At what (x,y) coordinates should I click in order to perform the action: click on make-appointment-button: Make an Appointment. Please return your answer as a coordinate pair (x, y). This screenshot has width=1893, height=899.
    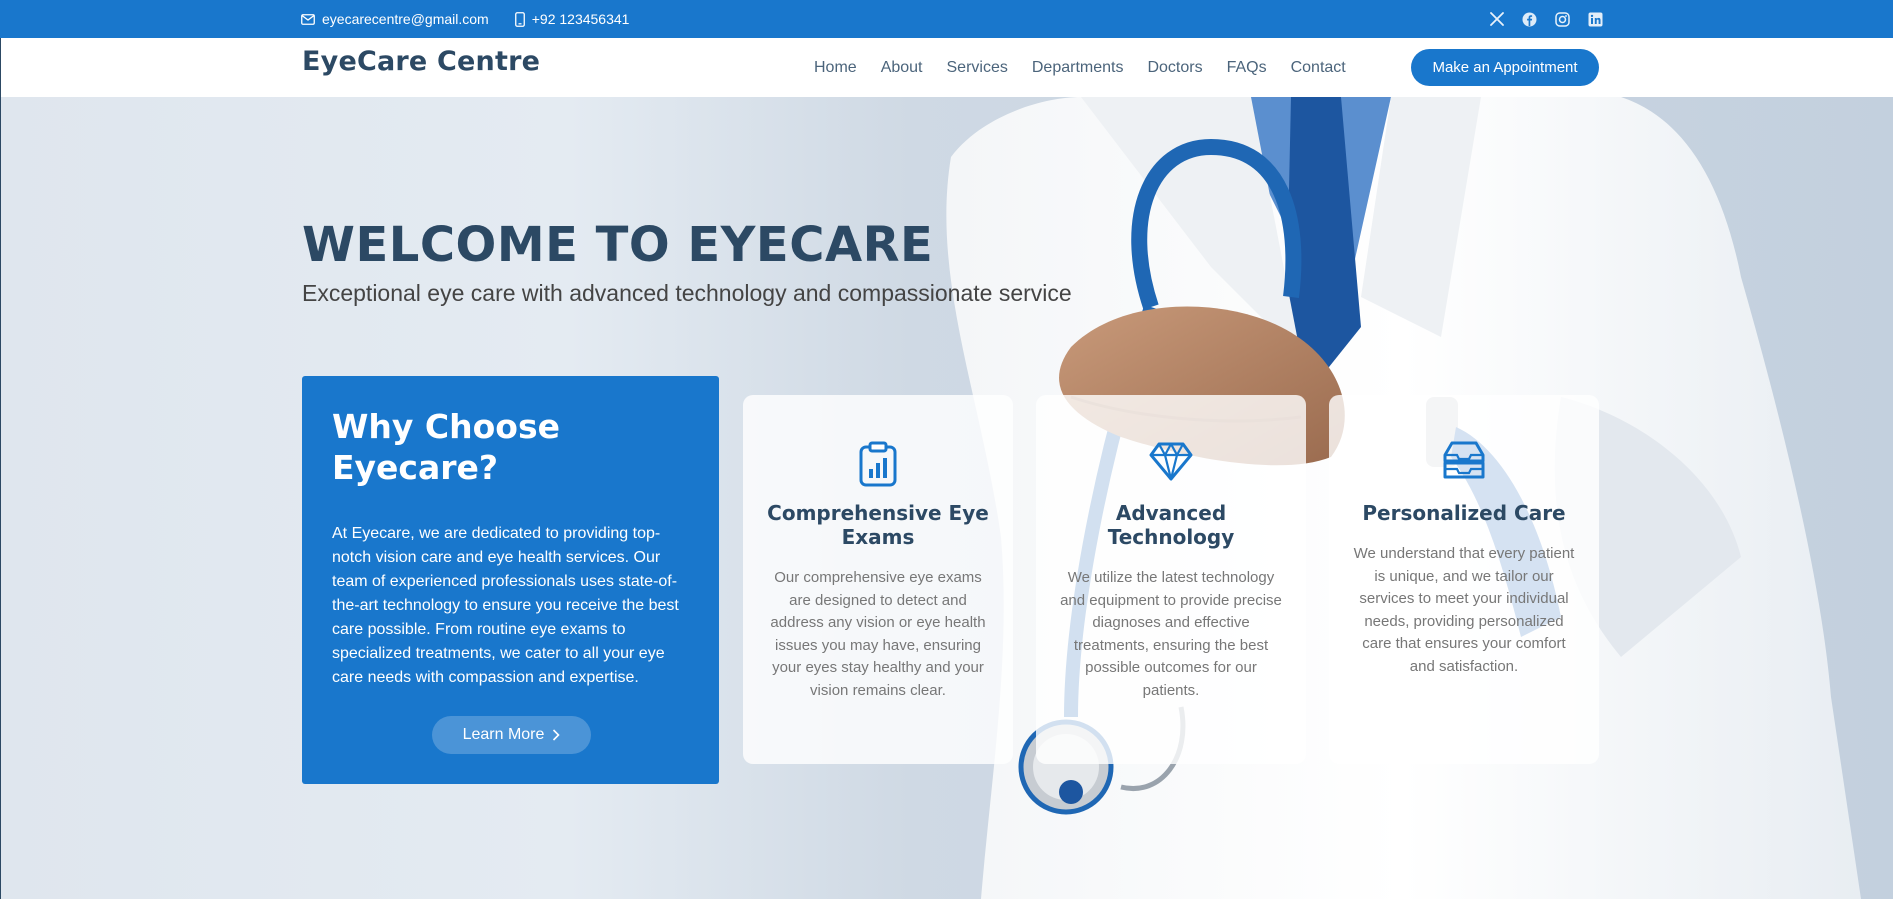
    Looking at the image, I should click on (1505, 67).